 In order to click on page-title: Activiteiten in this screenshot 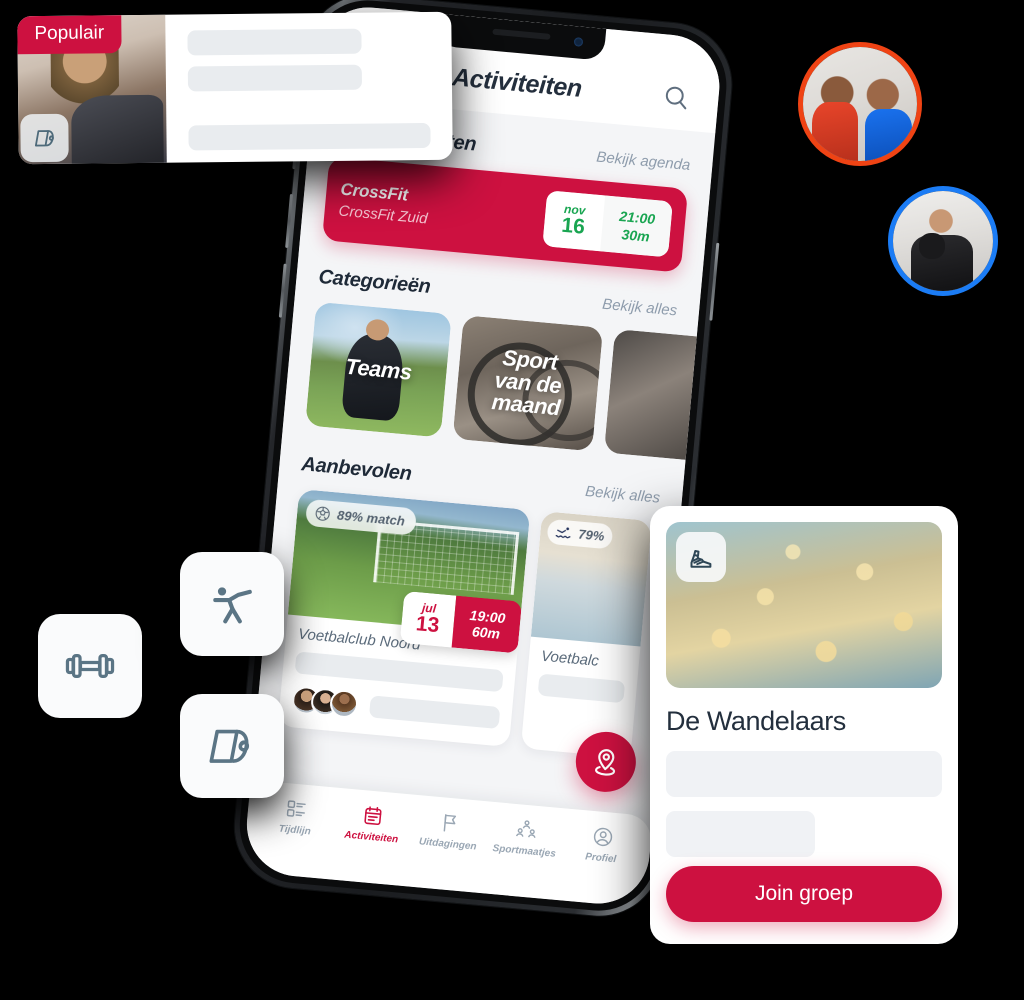, I will do `click(517, 82)`.